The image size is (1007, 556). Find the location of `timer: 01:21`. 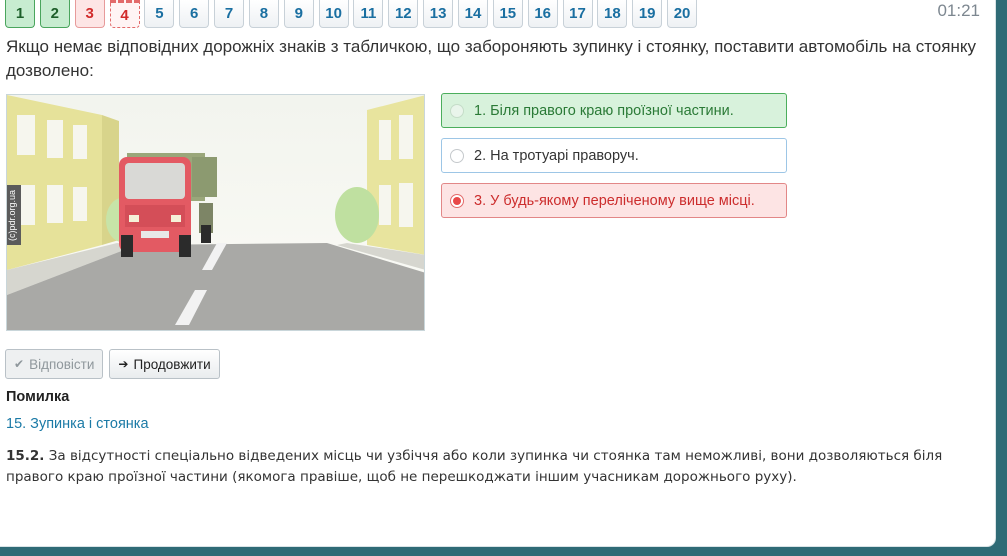

timer: 01:21 is located at coordinates (958, 10).